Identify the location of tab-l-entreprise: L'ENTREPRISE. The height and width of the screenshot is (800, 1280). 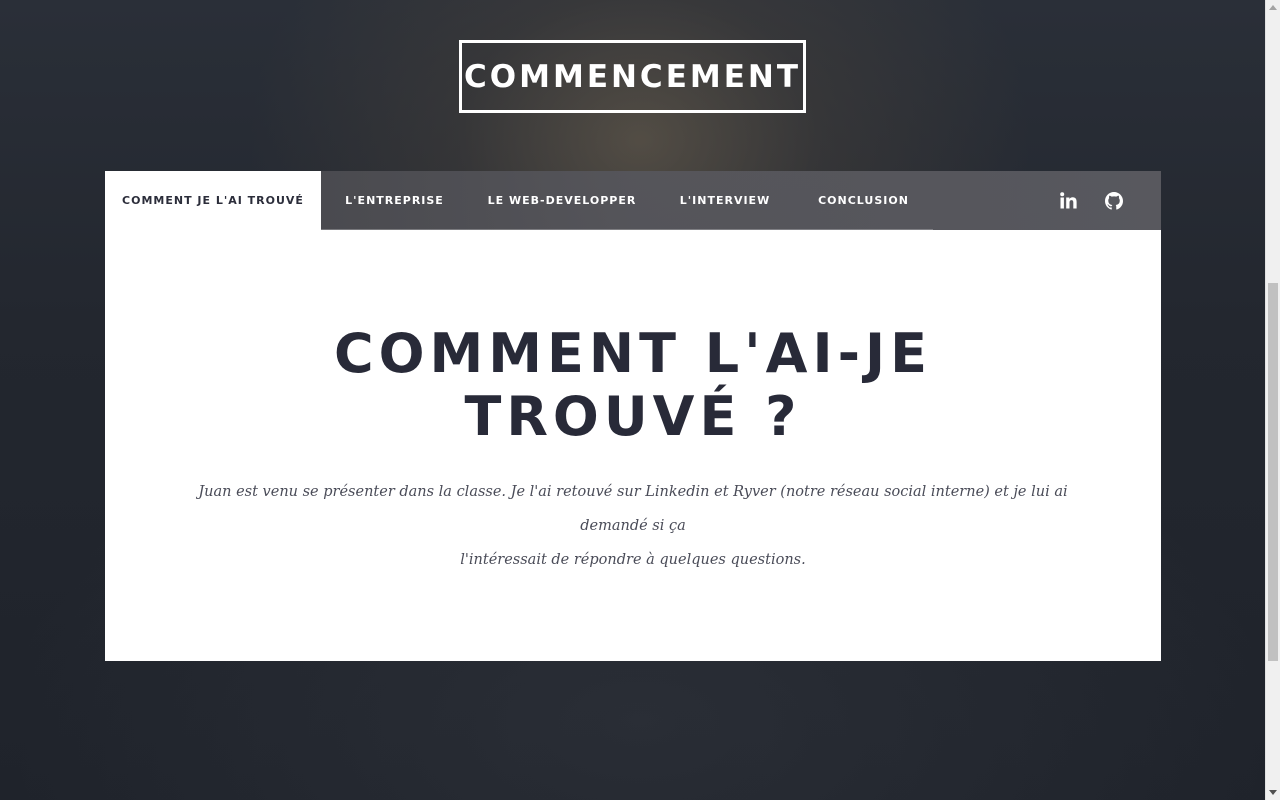
(394, 200).